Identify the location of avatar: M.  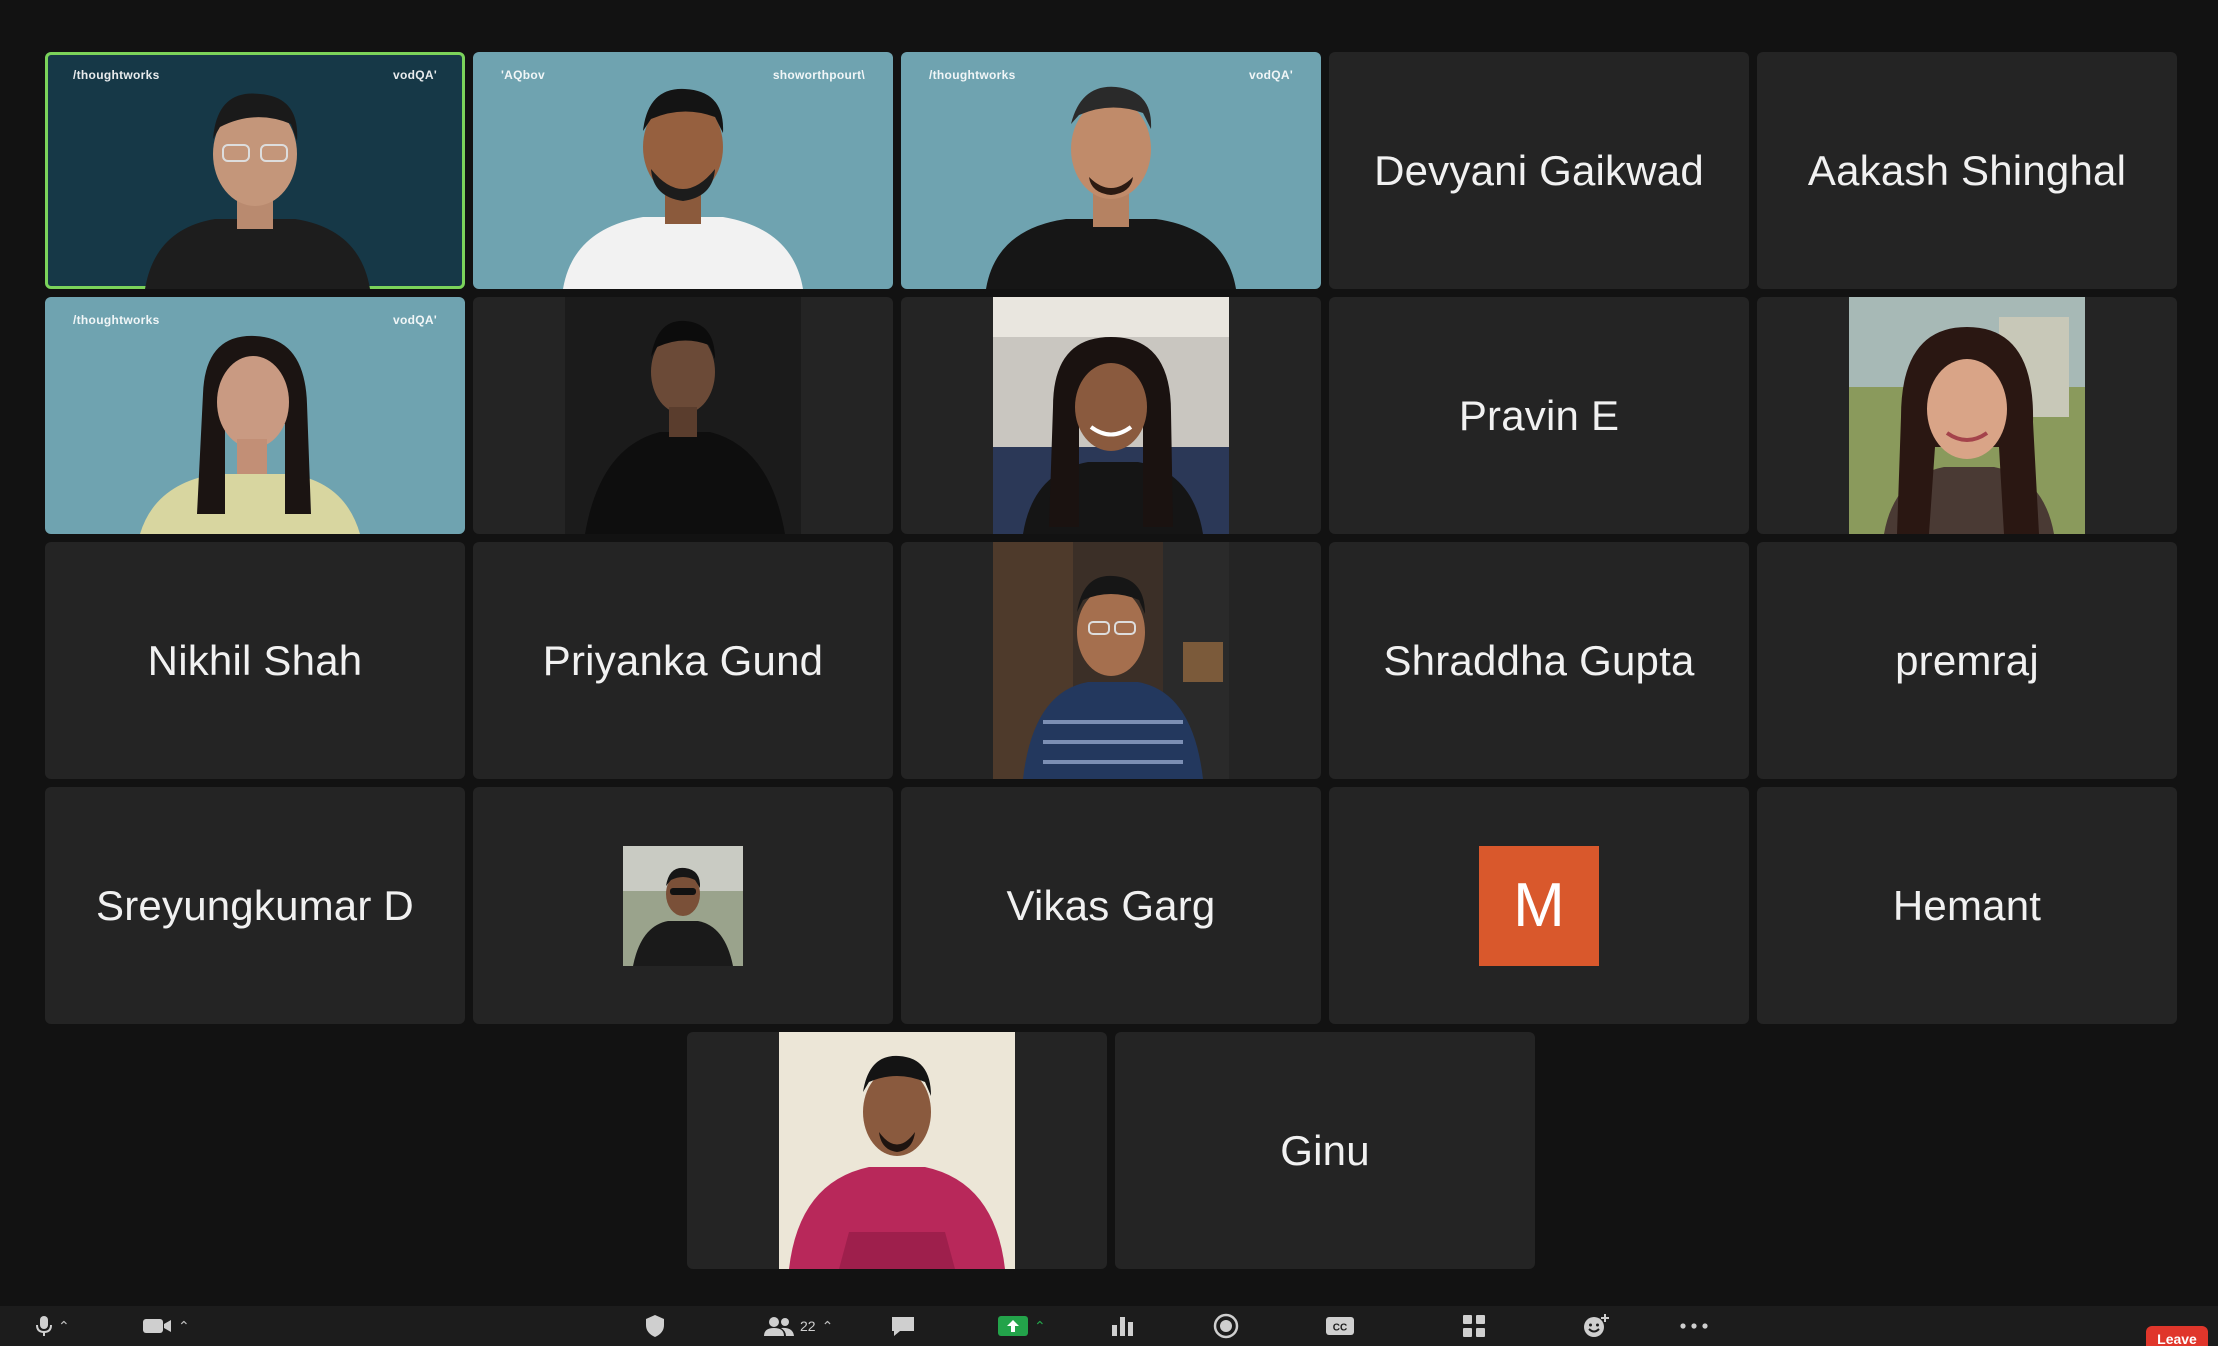
(1539, 905).